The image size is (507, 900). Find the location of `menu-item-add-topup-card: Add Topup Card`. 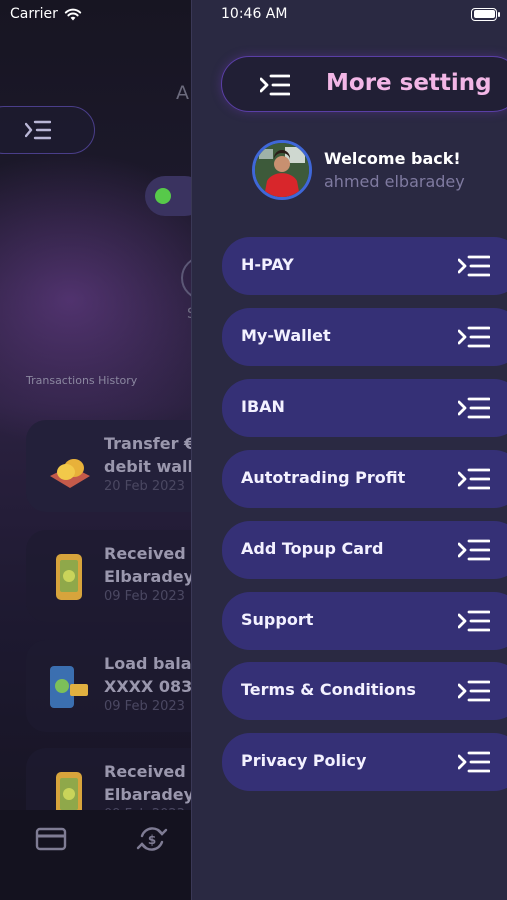

menu-item-add-topup-card: Add Topup Card is located at coordinates (364, 550).